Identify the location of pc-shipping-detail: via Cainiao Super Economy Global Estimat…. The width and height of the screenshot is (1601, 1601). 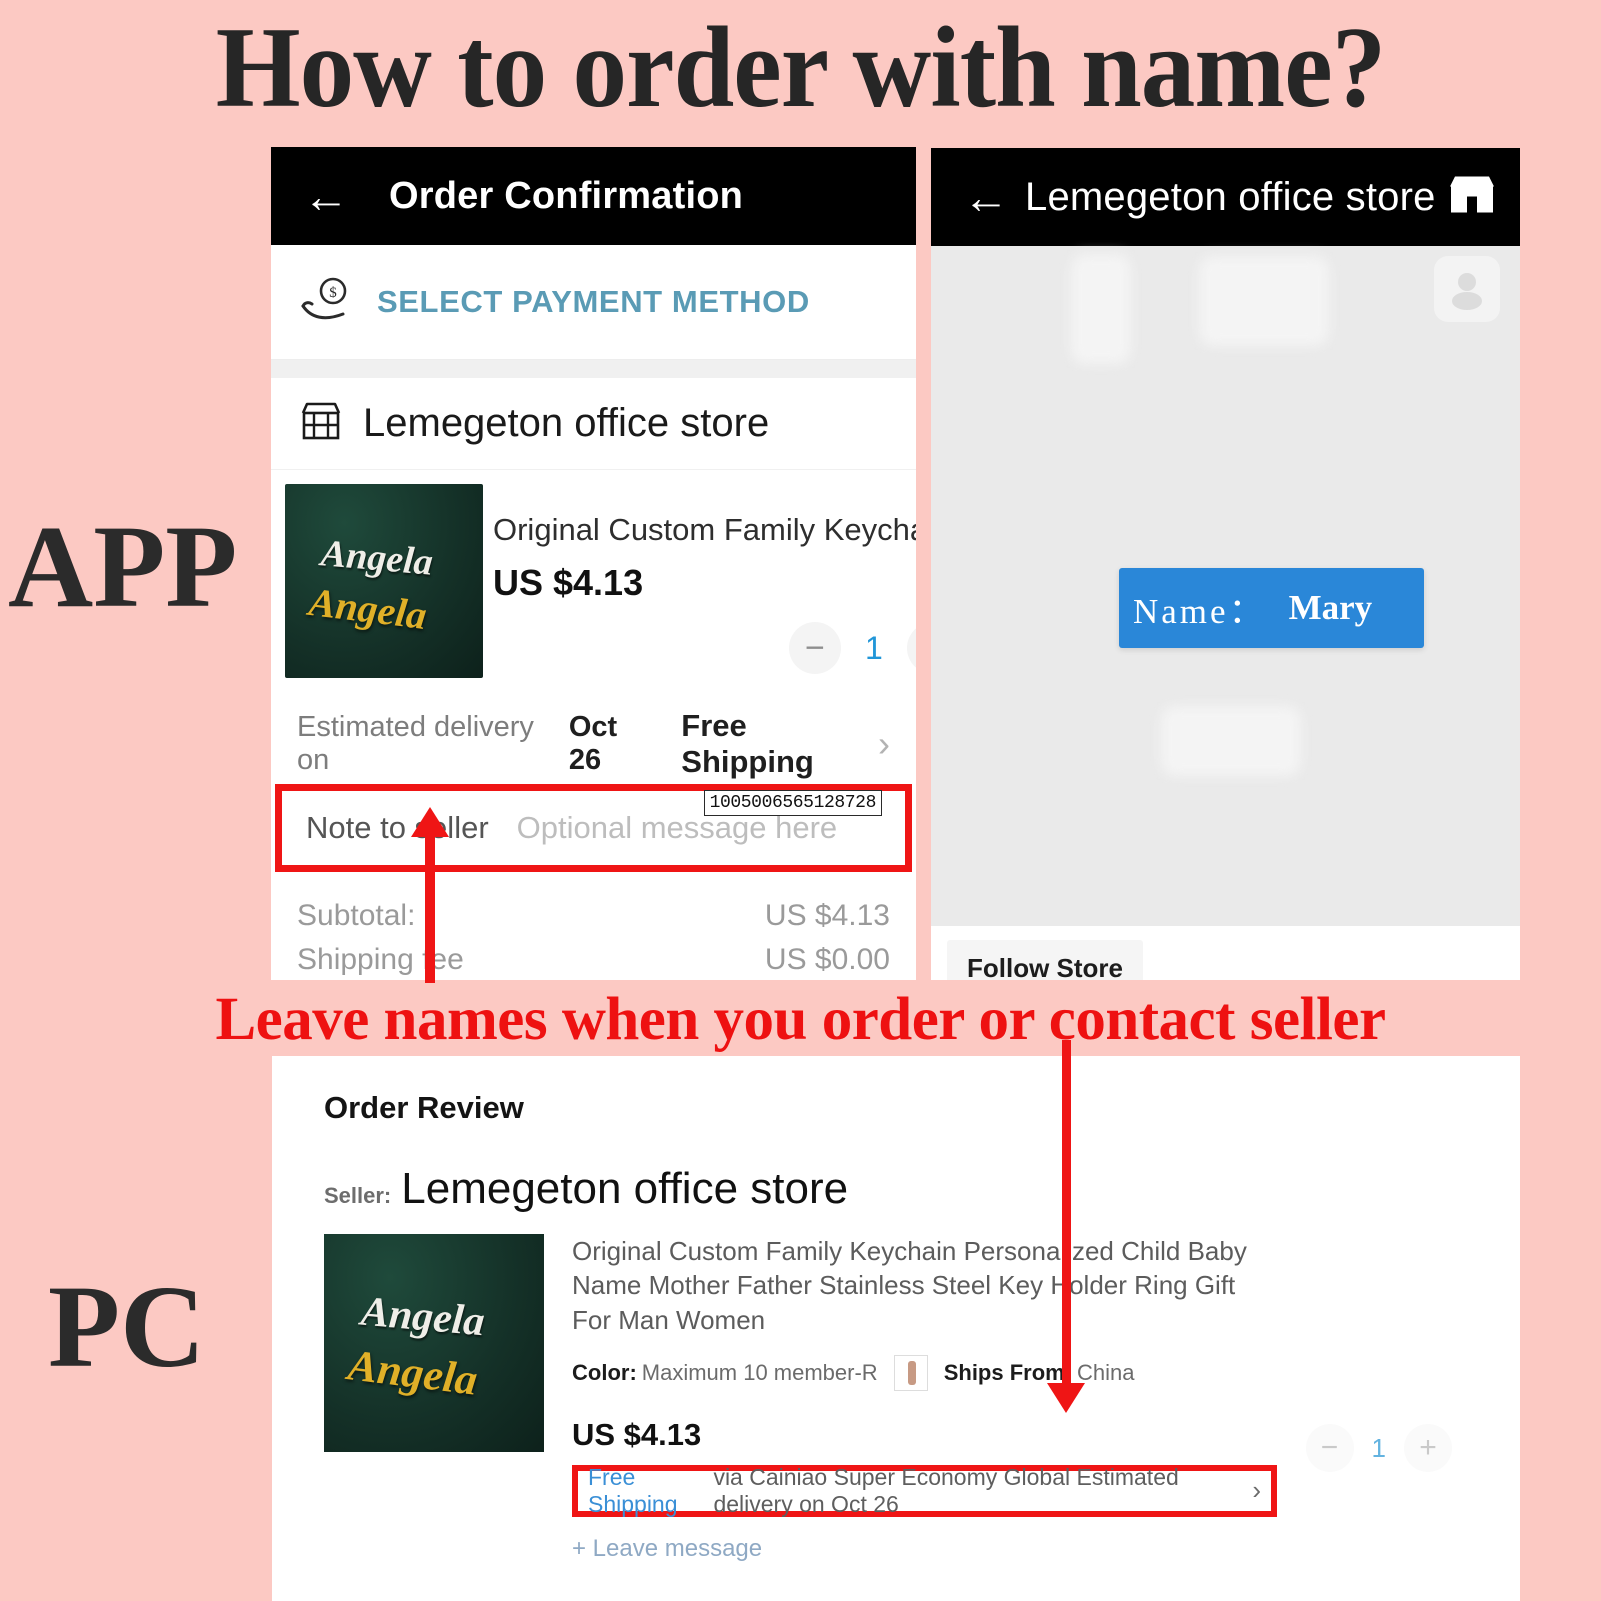
(946, 1490).